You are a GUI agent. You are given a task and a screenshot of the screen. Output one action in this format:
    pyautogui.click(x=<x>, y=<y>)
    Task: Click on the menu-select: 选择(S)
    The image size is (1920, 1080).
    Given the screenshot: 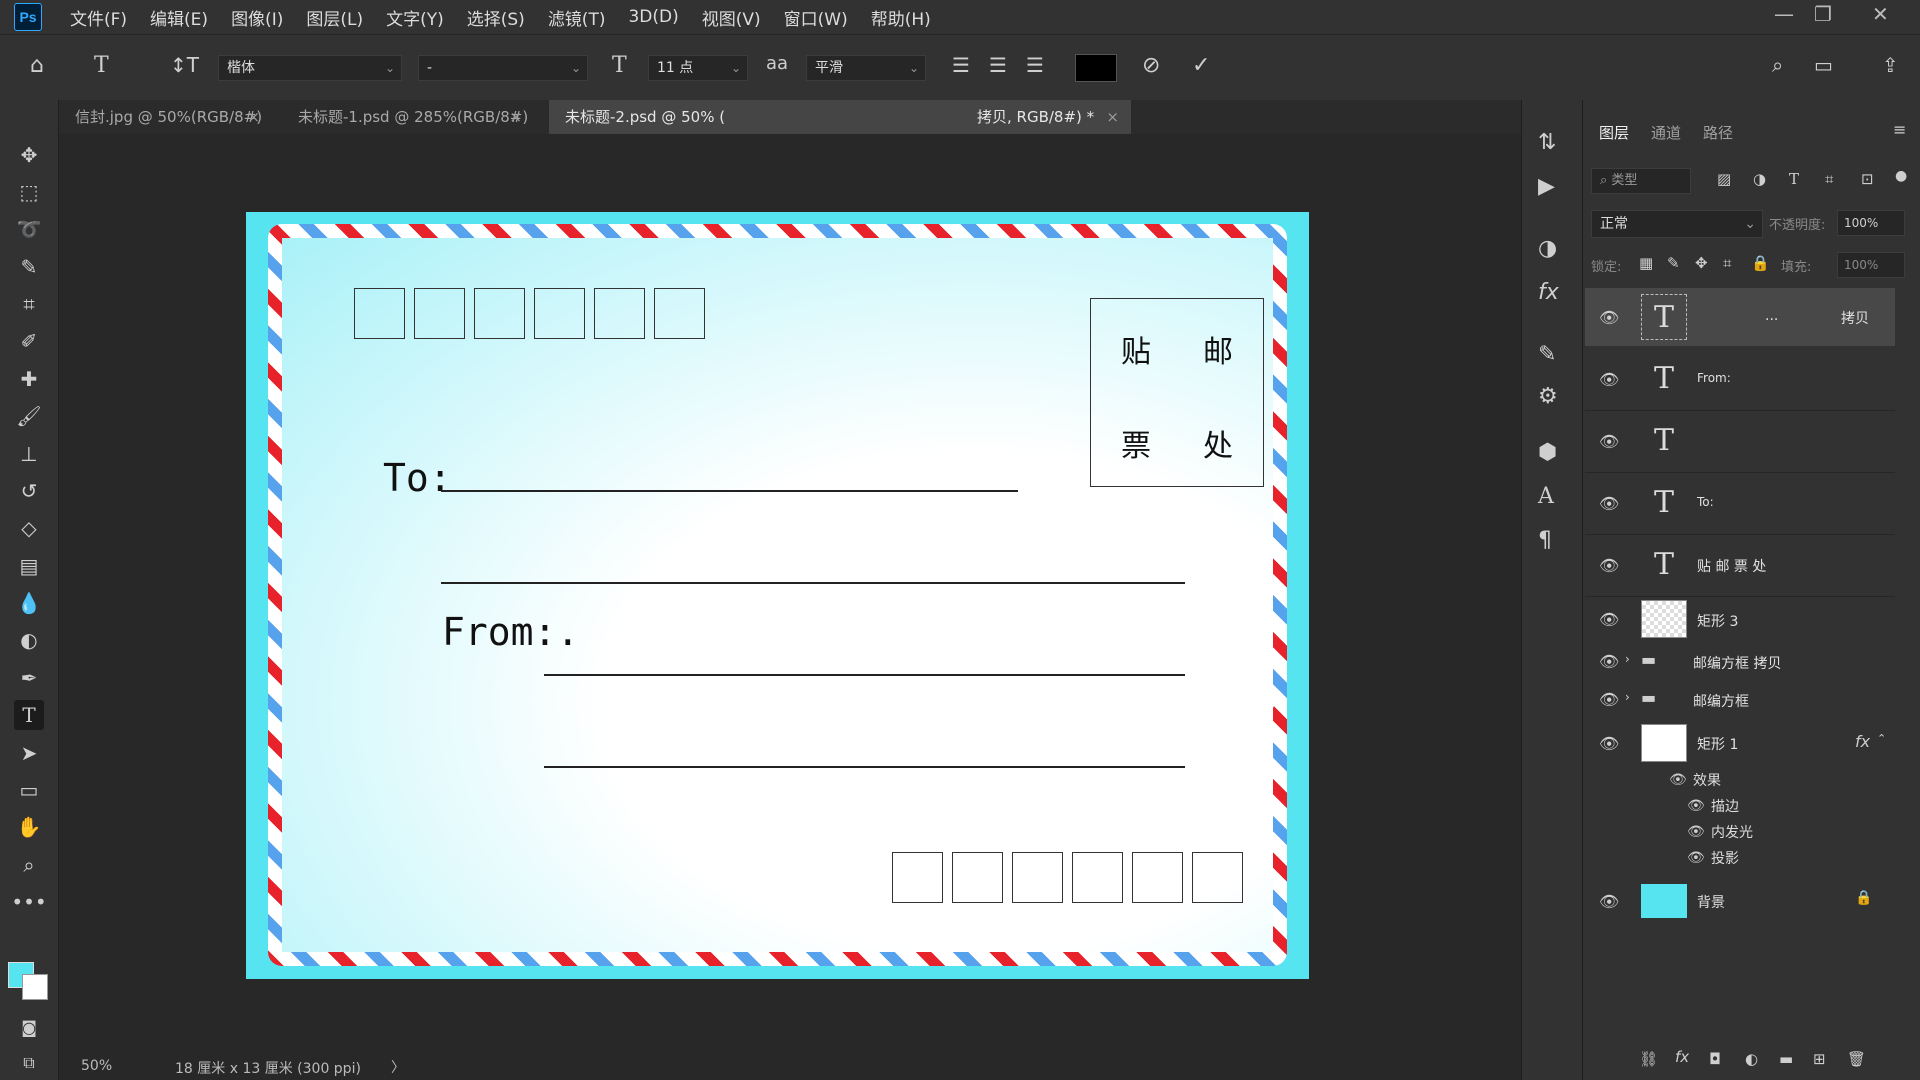 What is the action you would take?
    pyautogui.click(x=496, y=17)
    